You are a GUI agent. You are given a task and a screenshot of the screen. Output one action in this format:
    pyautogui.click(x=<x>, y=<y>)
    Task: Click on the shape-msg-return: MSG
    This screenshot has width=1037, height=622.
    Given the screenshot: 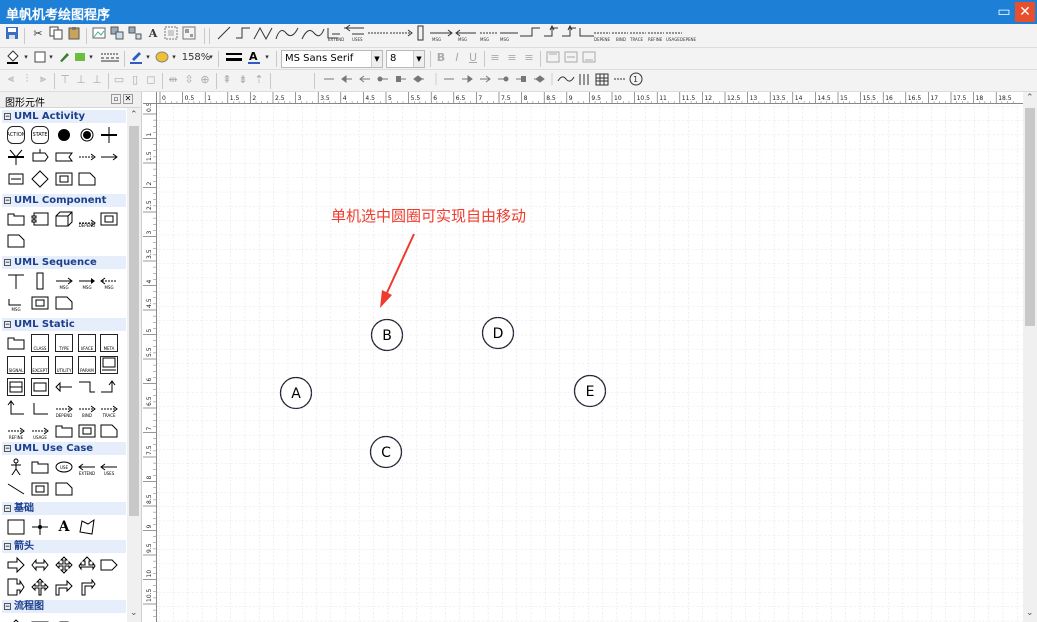 What is the action you would take?
    pyautogui.click(x=109, y=281)
    